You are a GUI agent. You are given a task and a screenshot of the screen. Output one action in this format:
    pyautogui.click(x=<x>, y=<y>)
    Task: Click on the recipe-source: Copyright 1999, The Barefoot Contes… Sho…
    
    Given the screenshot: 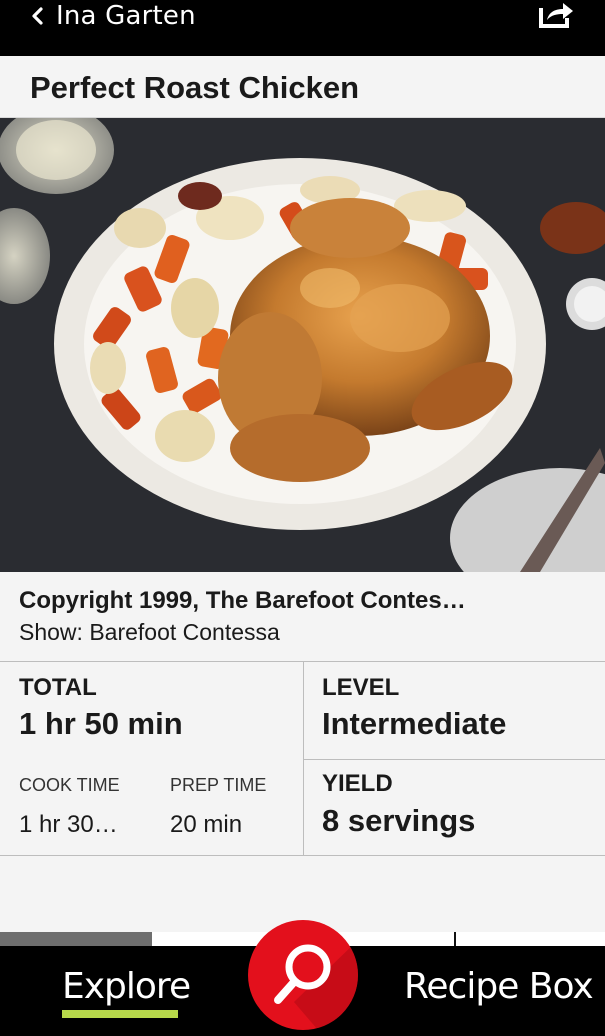 What is the action you would take?
    pyautogui.click(x=302, y=617)
    